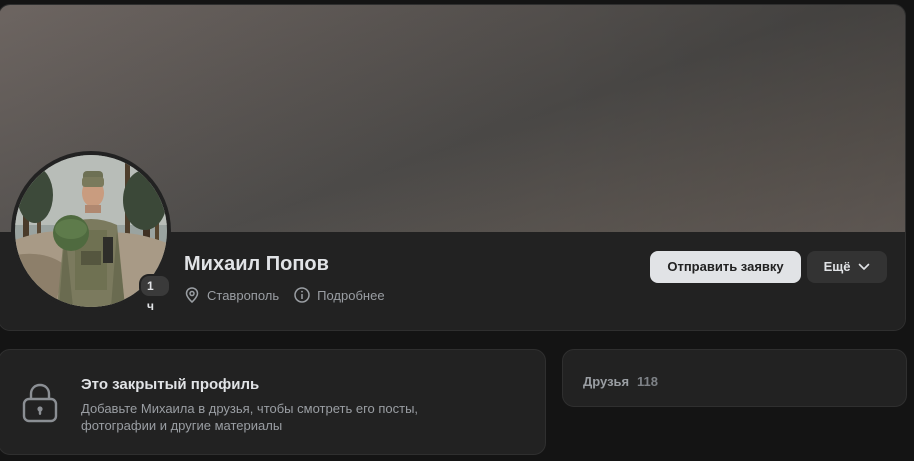 Image resolution: width=914 pixels, height=461 pixels. What do you see at coordinates (40, 405) in the screenshot?
I see `lock-icon` at bounding box center [40, 405].